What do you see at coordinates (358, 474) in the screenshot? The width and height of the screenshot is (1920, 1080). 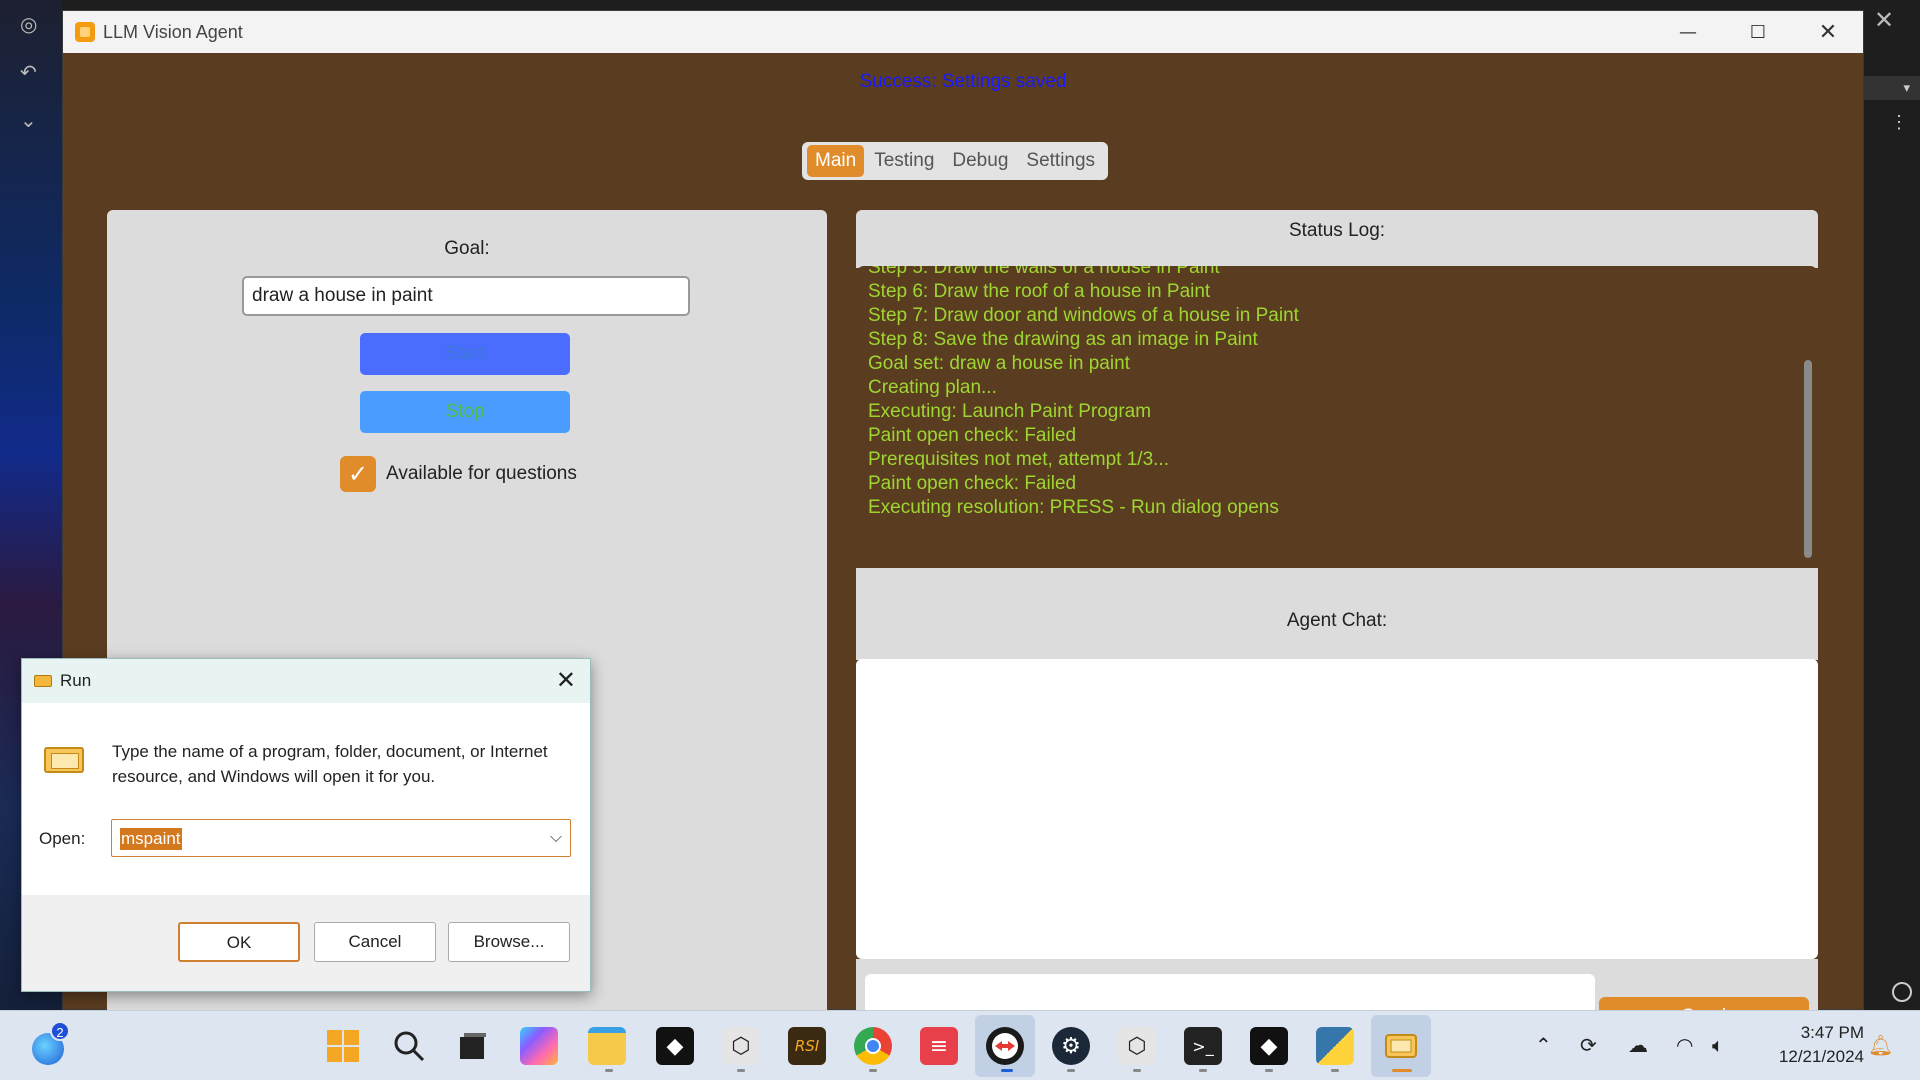 I see `available-for-questions-checkbox: ✓` at bounding box center [358, 474].